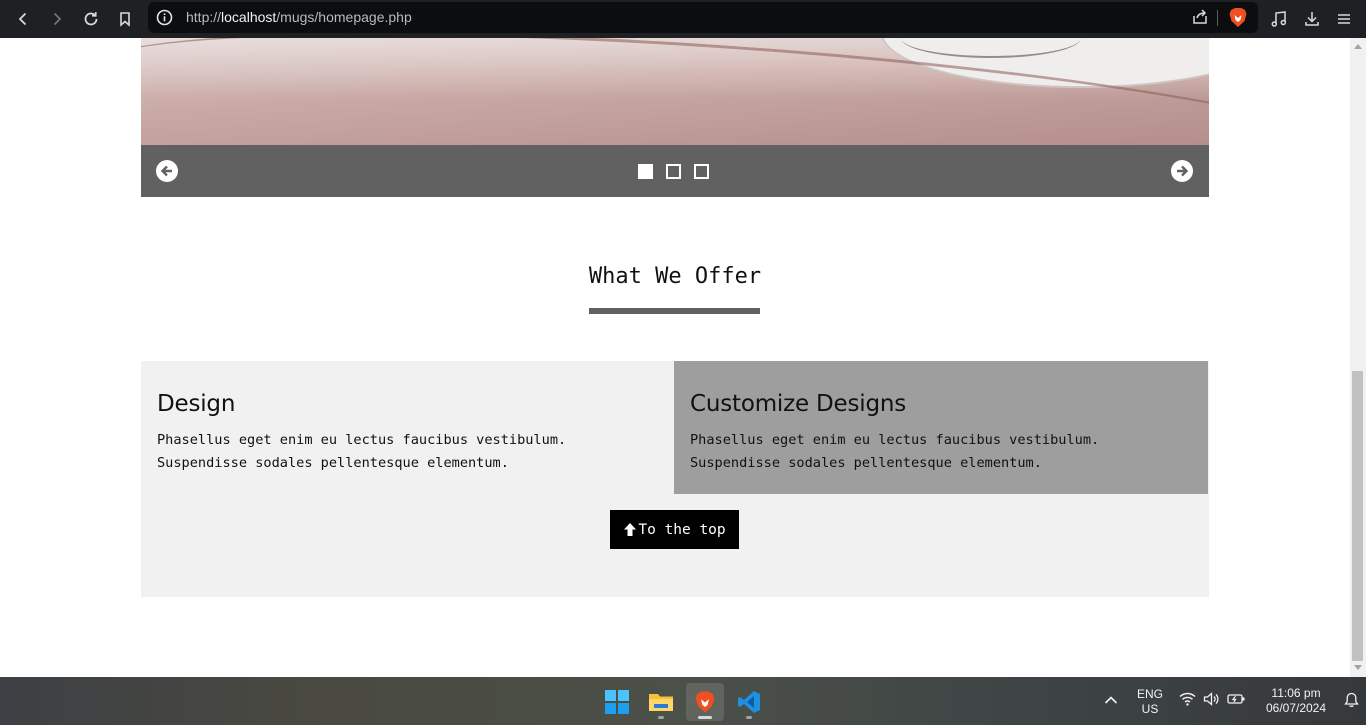  I want to click on taskbar-vscode, so click(749, 702).